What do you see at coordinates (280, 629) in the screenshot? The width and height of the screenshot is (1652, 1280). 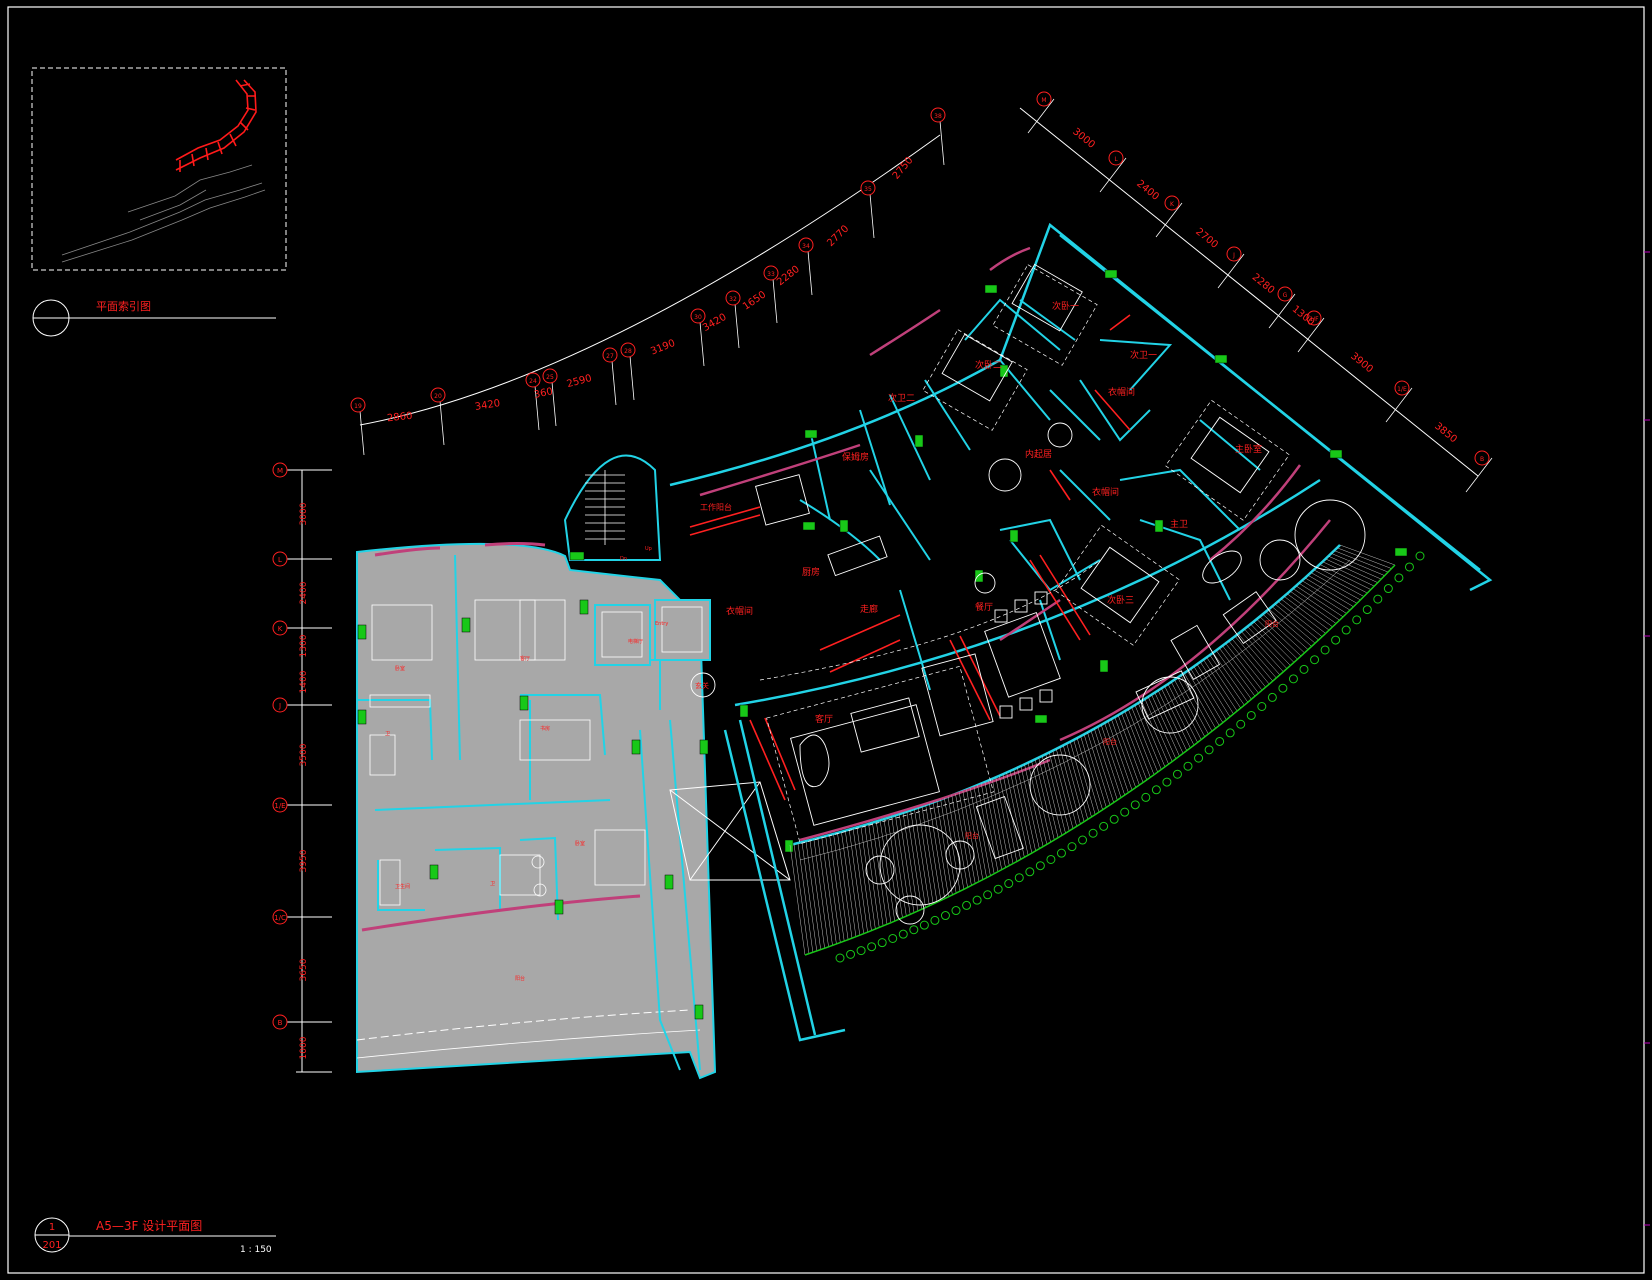 I see `axis-label-left: K` at bounding box center [280, 629].